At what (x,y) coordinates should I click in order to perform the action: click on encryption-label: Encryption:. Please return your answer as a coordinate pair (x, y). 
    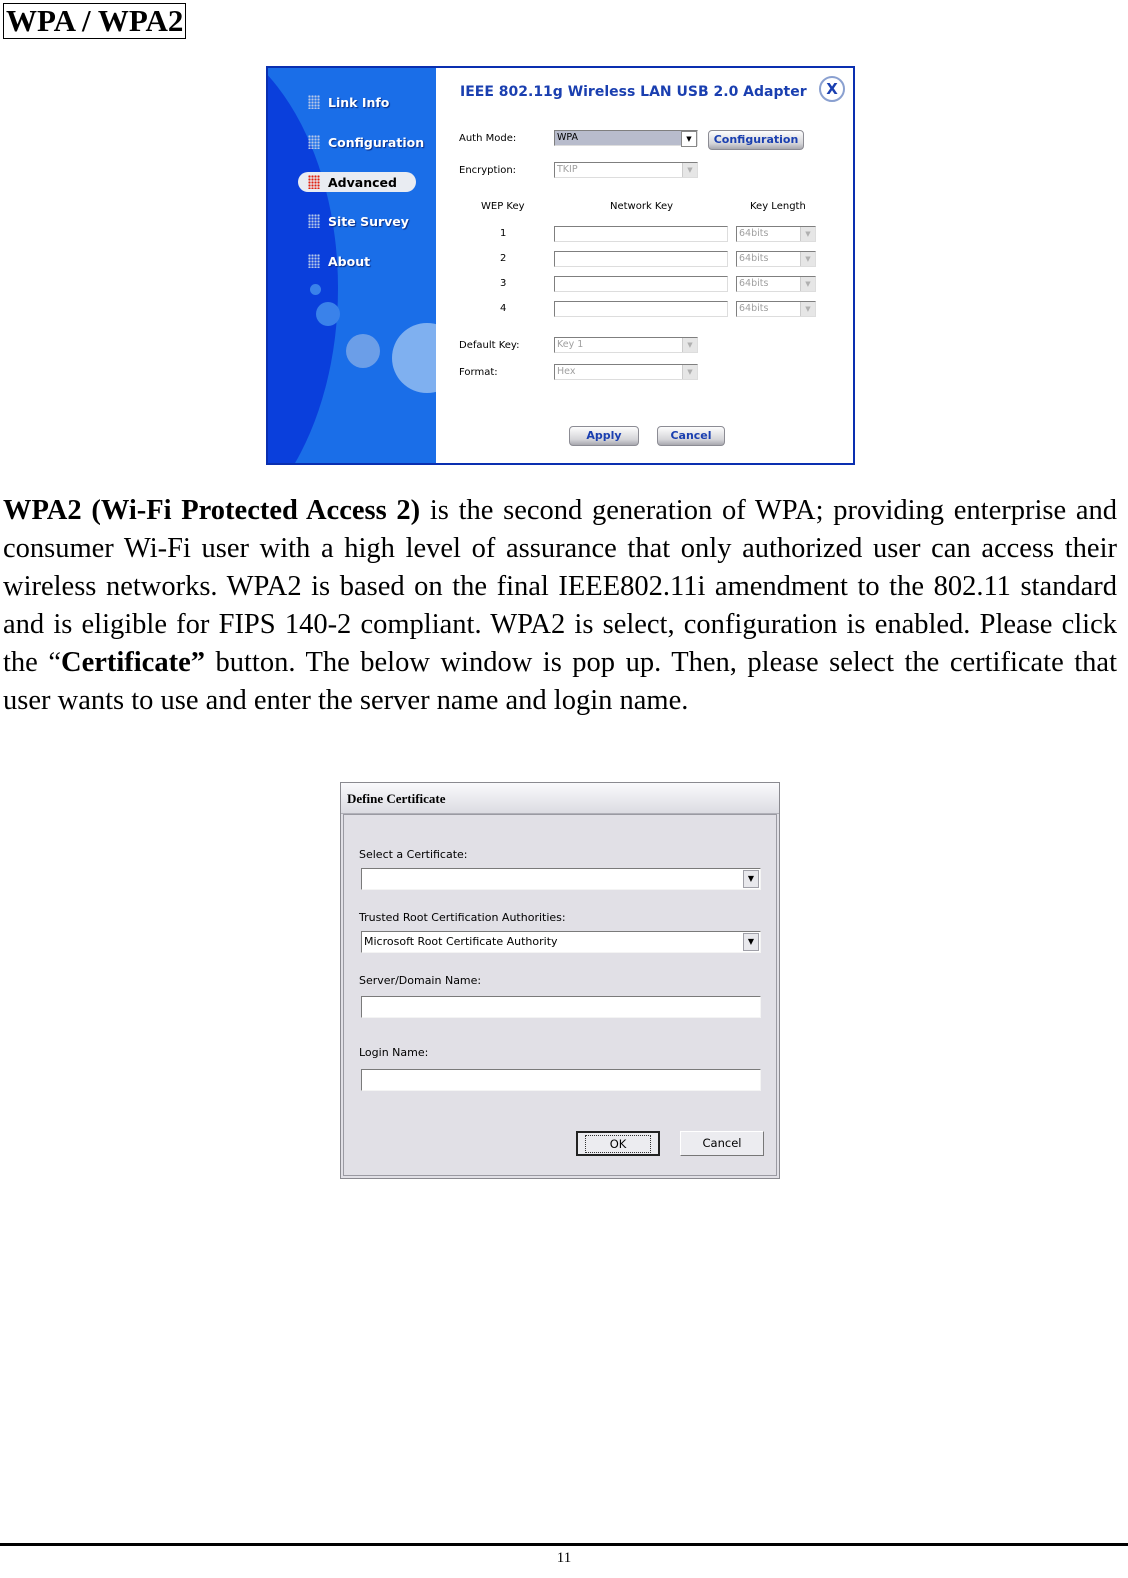
    Looking at the image, I should click on (488, 170).